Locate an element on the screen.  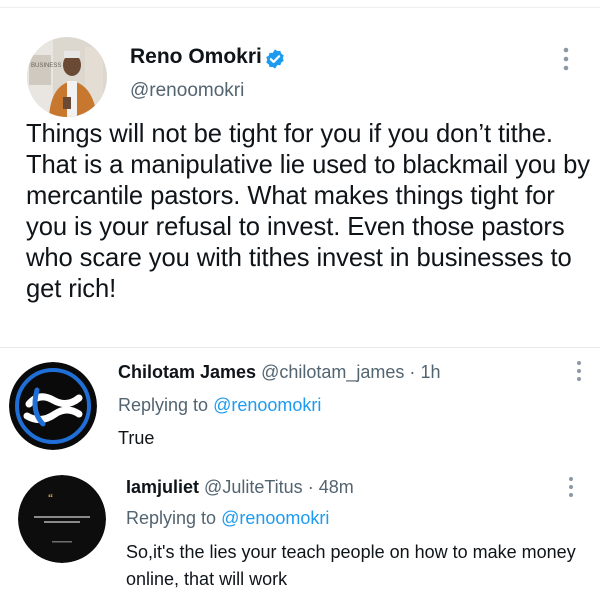
avatar-photo: BUSINESS is located at coordinates (67, 77).